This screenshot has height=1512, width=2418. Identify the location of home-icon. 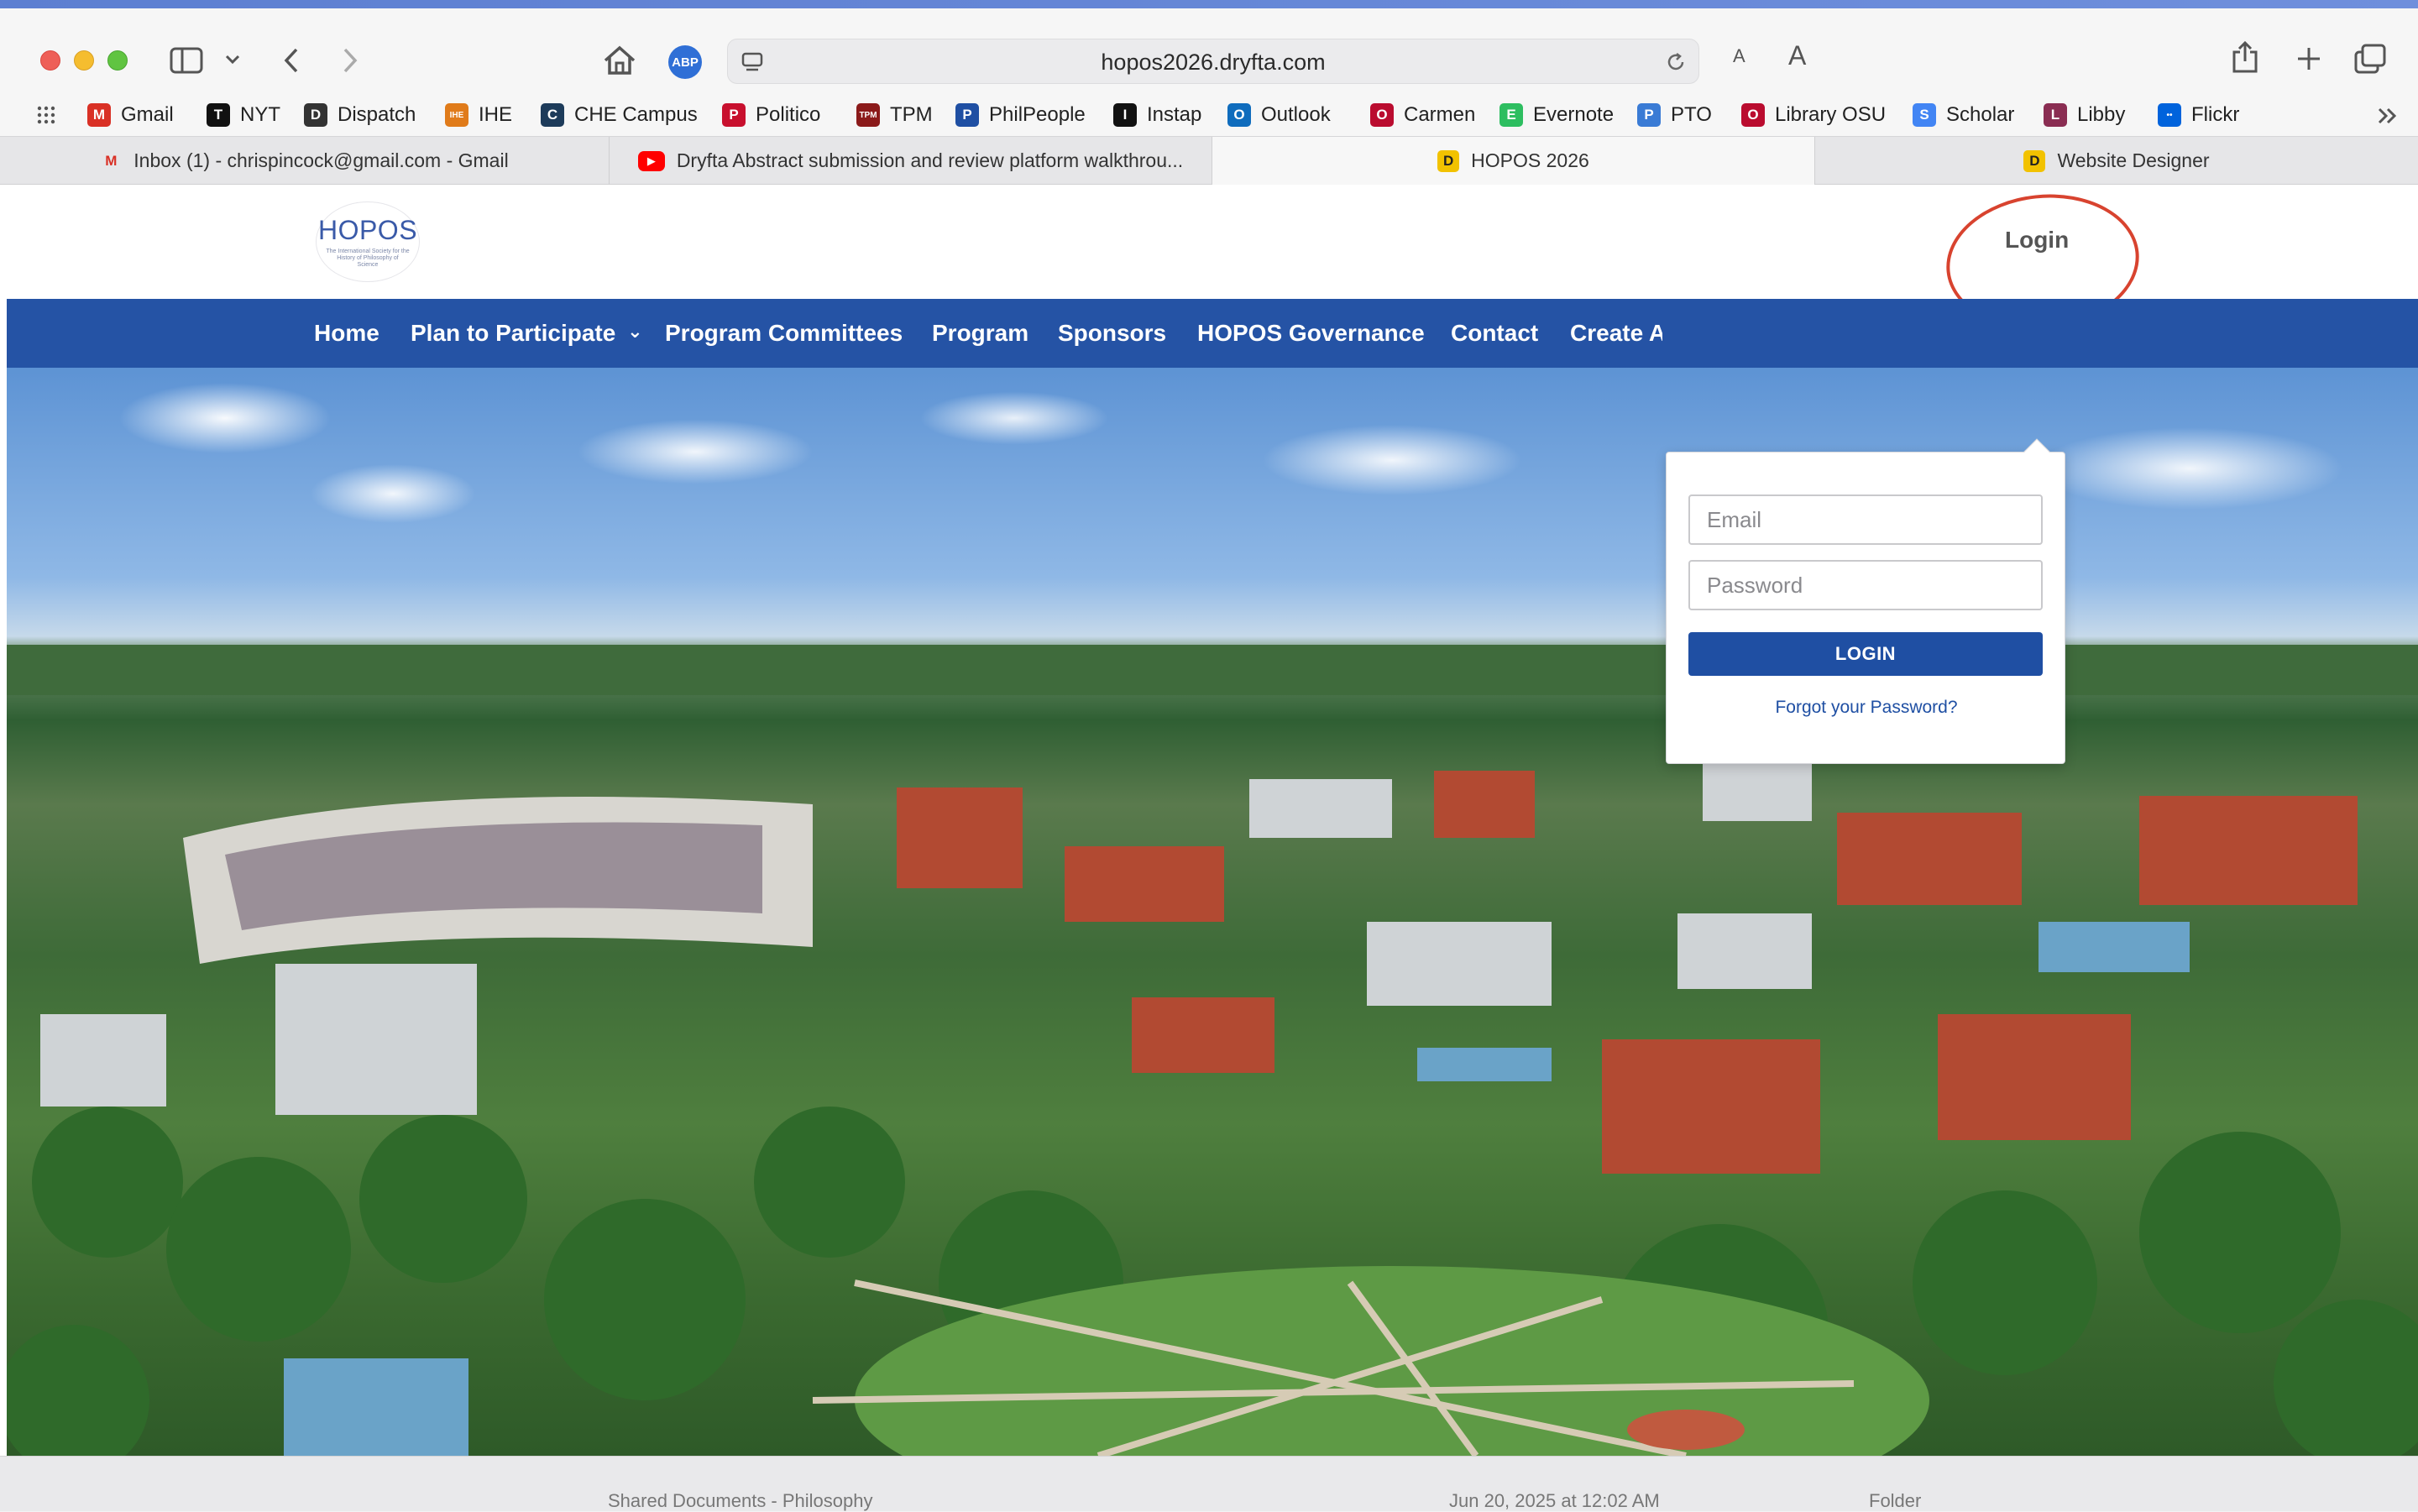
(619, 60).